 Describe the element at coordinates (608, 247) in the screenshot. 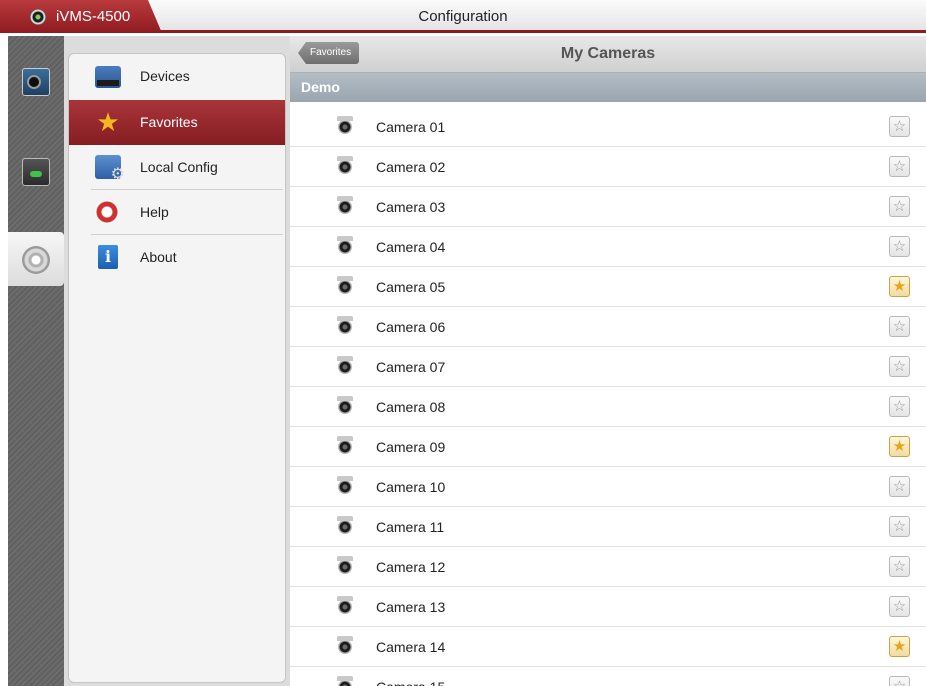

I see `camera-row: Camera 04 ☆` at that location.